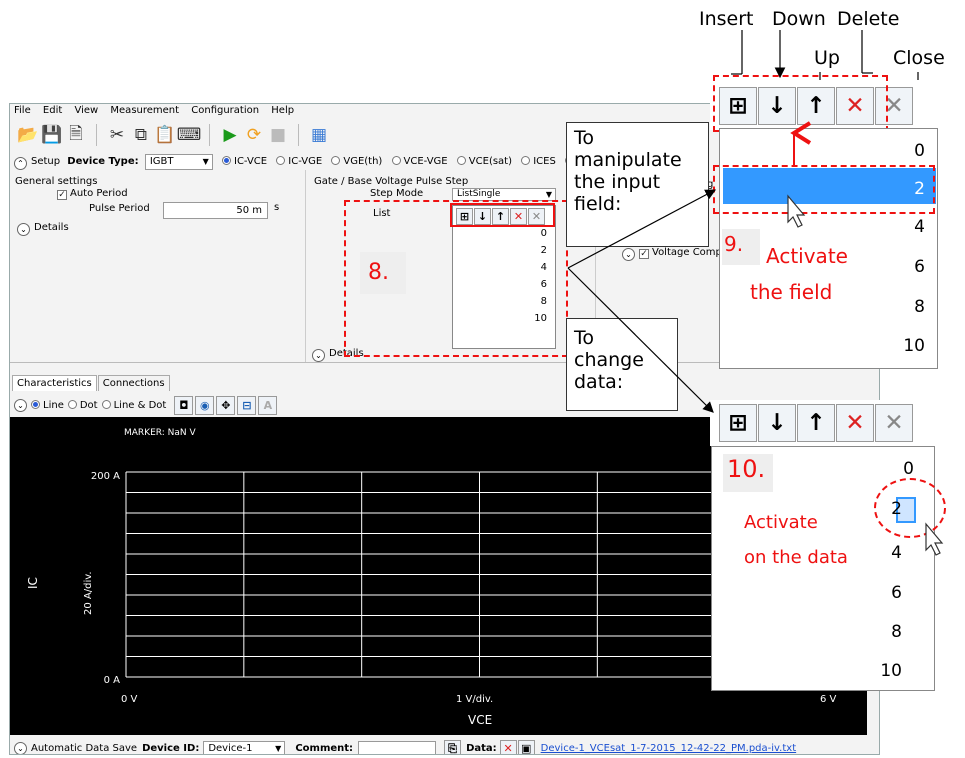 The image size is (965, 758). I want to click on menu-help: Help, so click(282, 110).